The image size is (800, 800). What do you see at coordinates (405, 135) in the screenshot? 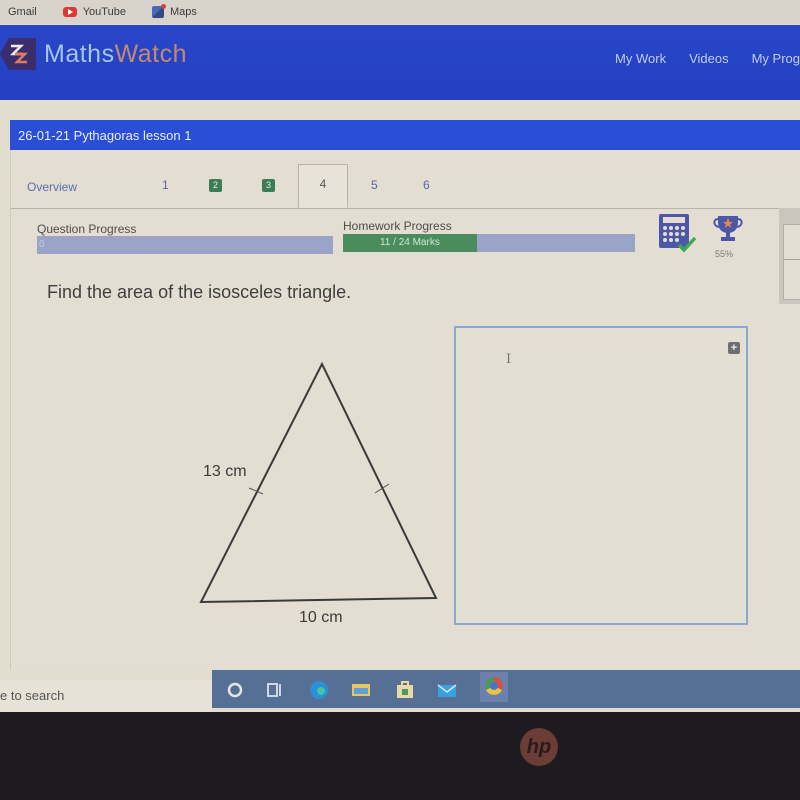
I see `lesson-title: 26-01-21 Pythagoras lesson 1` at bounding box center [405, 135].